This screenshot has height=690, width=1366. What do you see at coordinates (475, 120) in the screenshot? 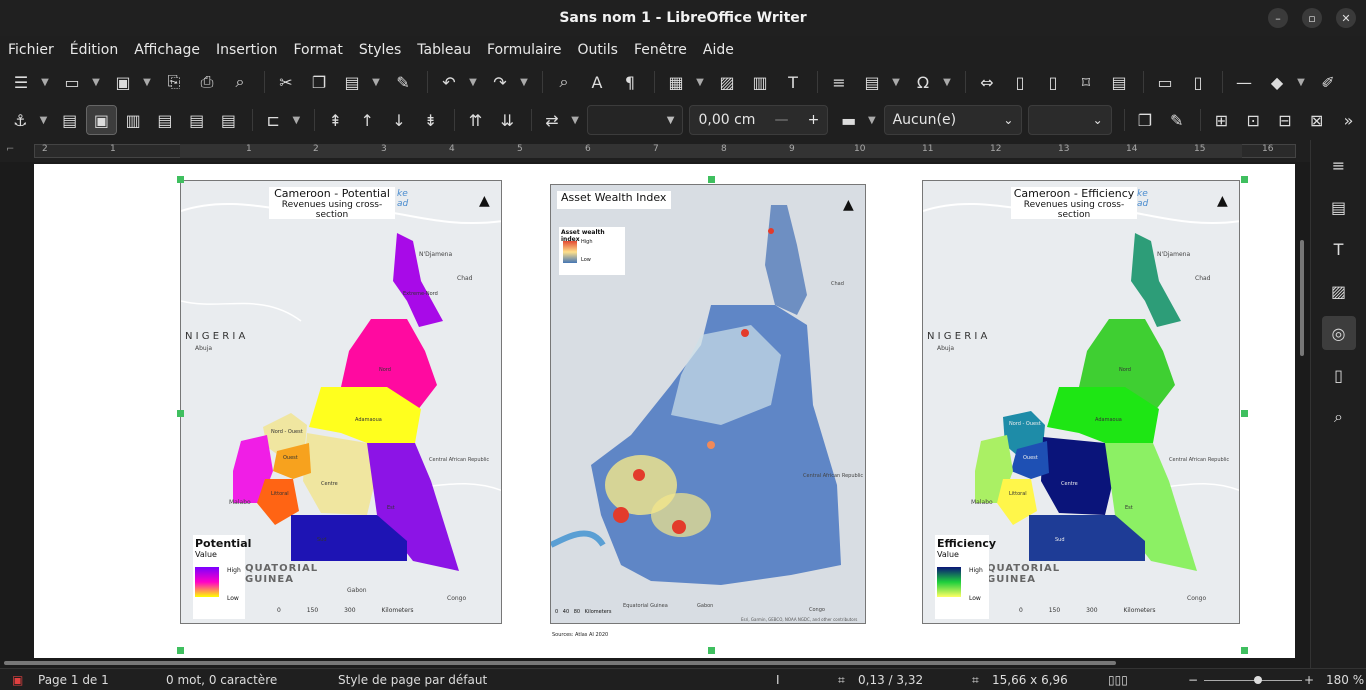
I see `to-foreground-icon: ⇈` at bounding box center [475, 120].